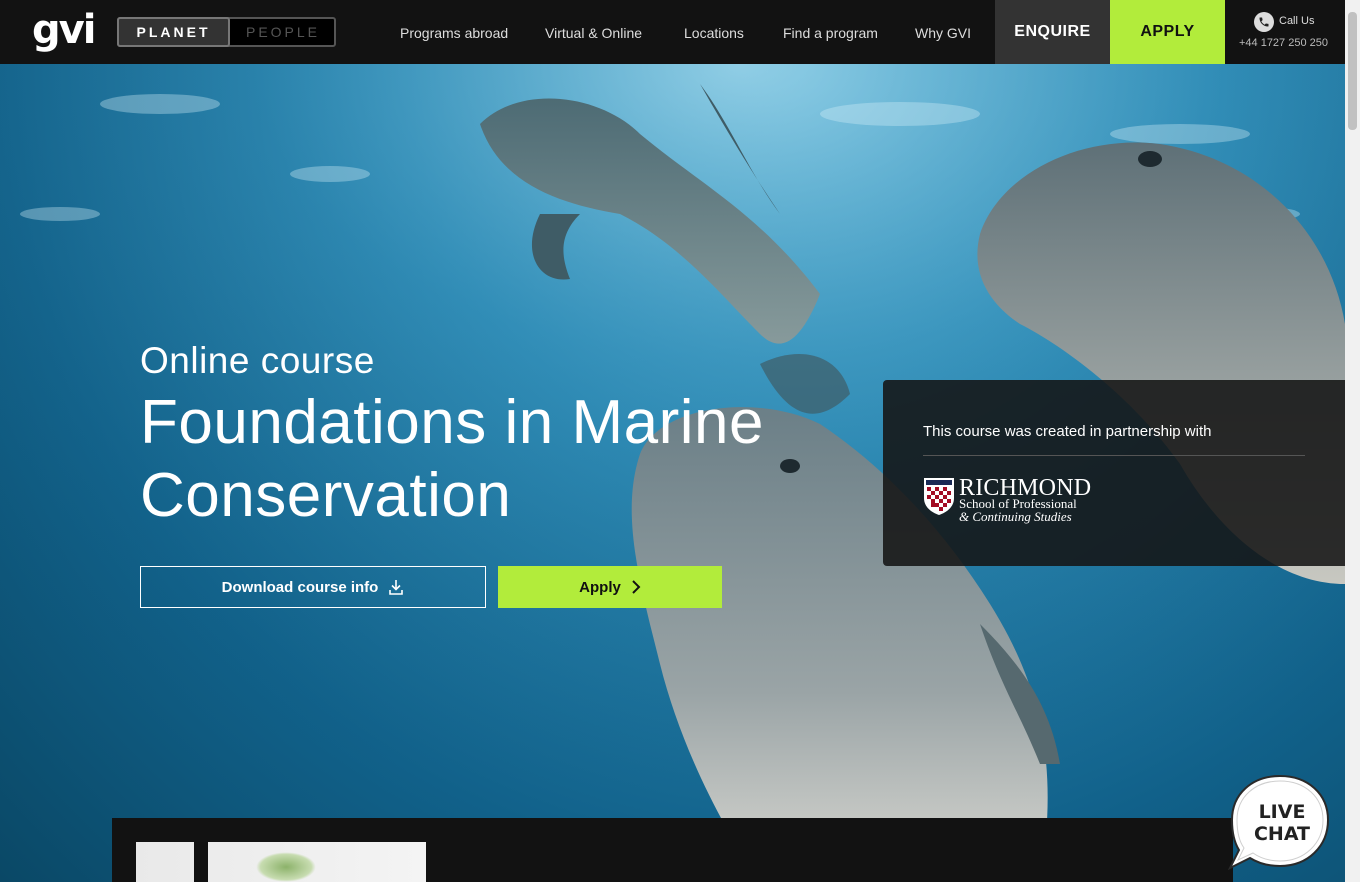  I want to click on call-us-label: Call Us, so click(1297, 21).